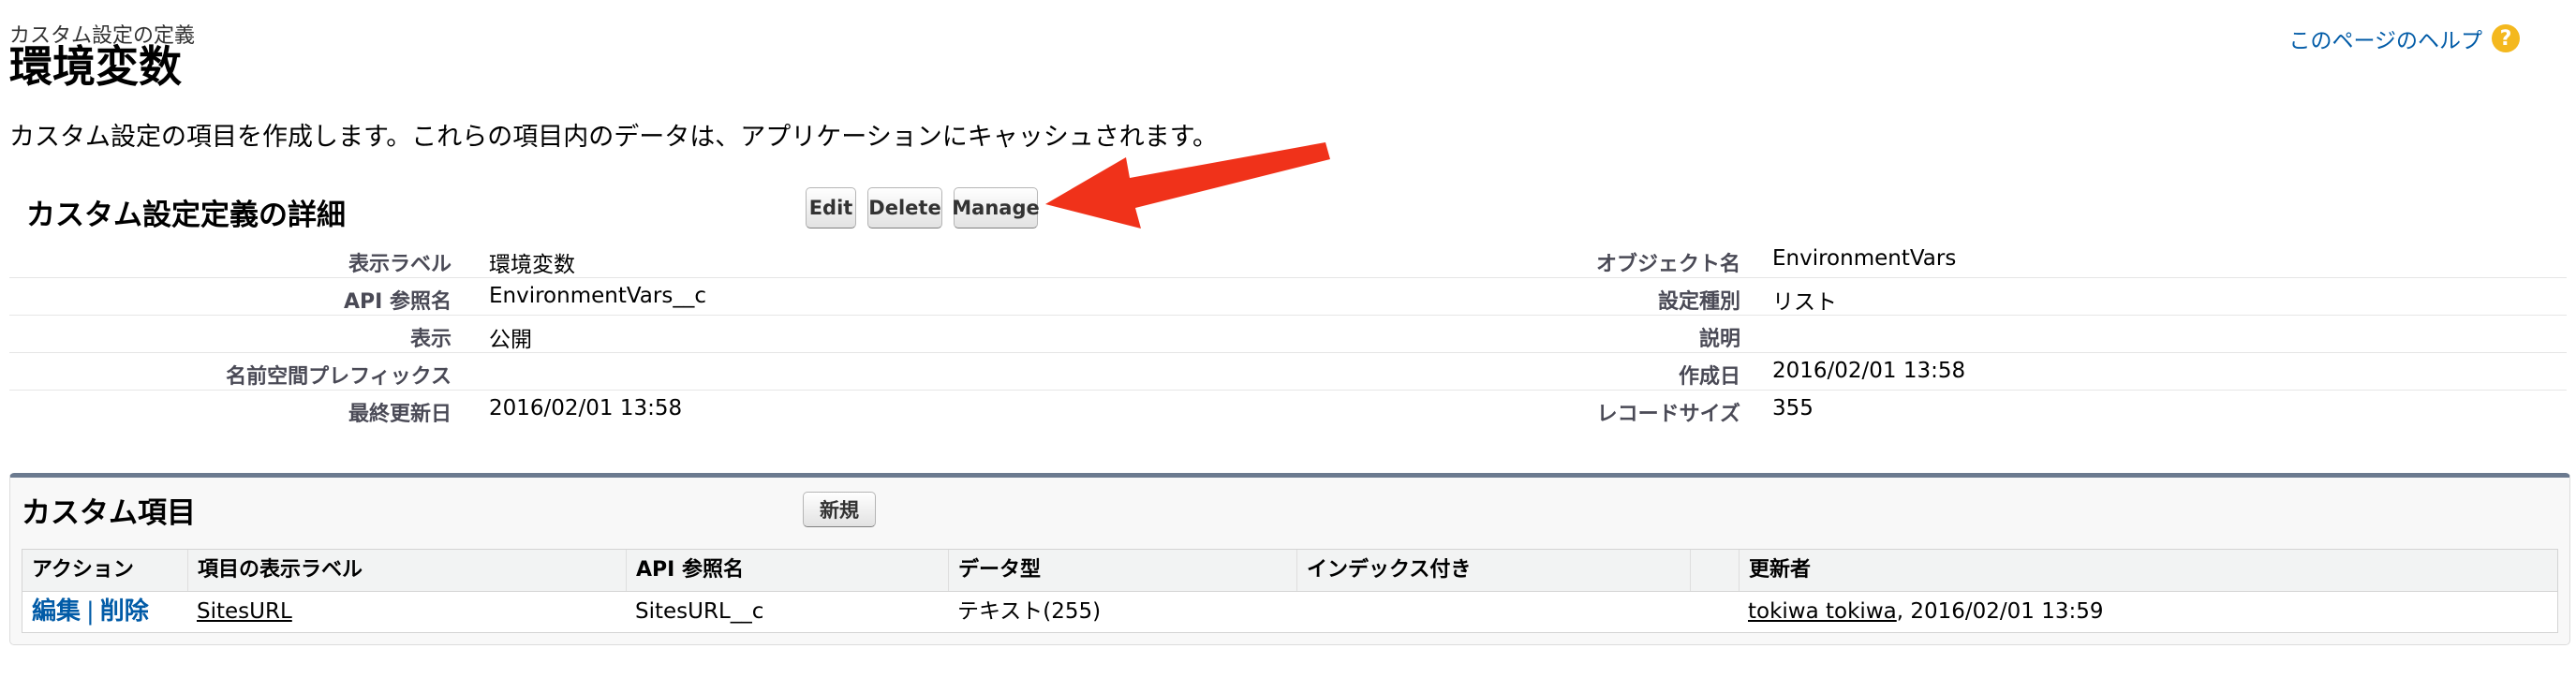  Describe the element at coordinates (787, 570) in the screenshot. I see `column-header: API 参照名` at that location.